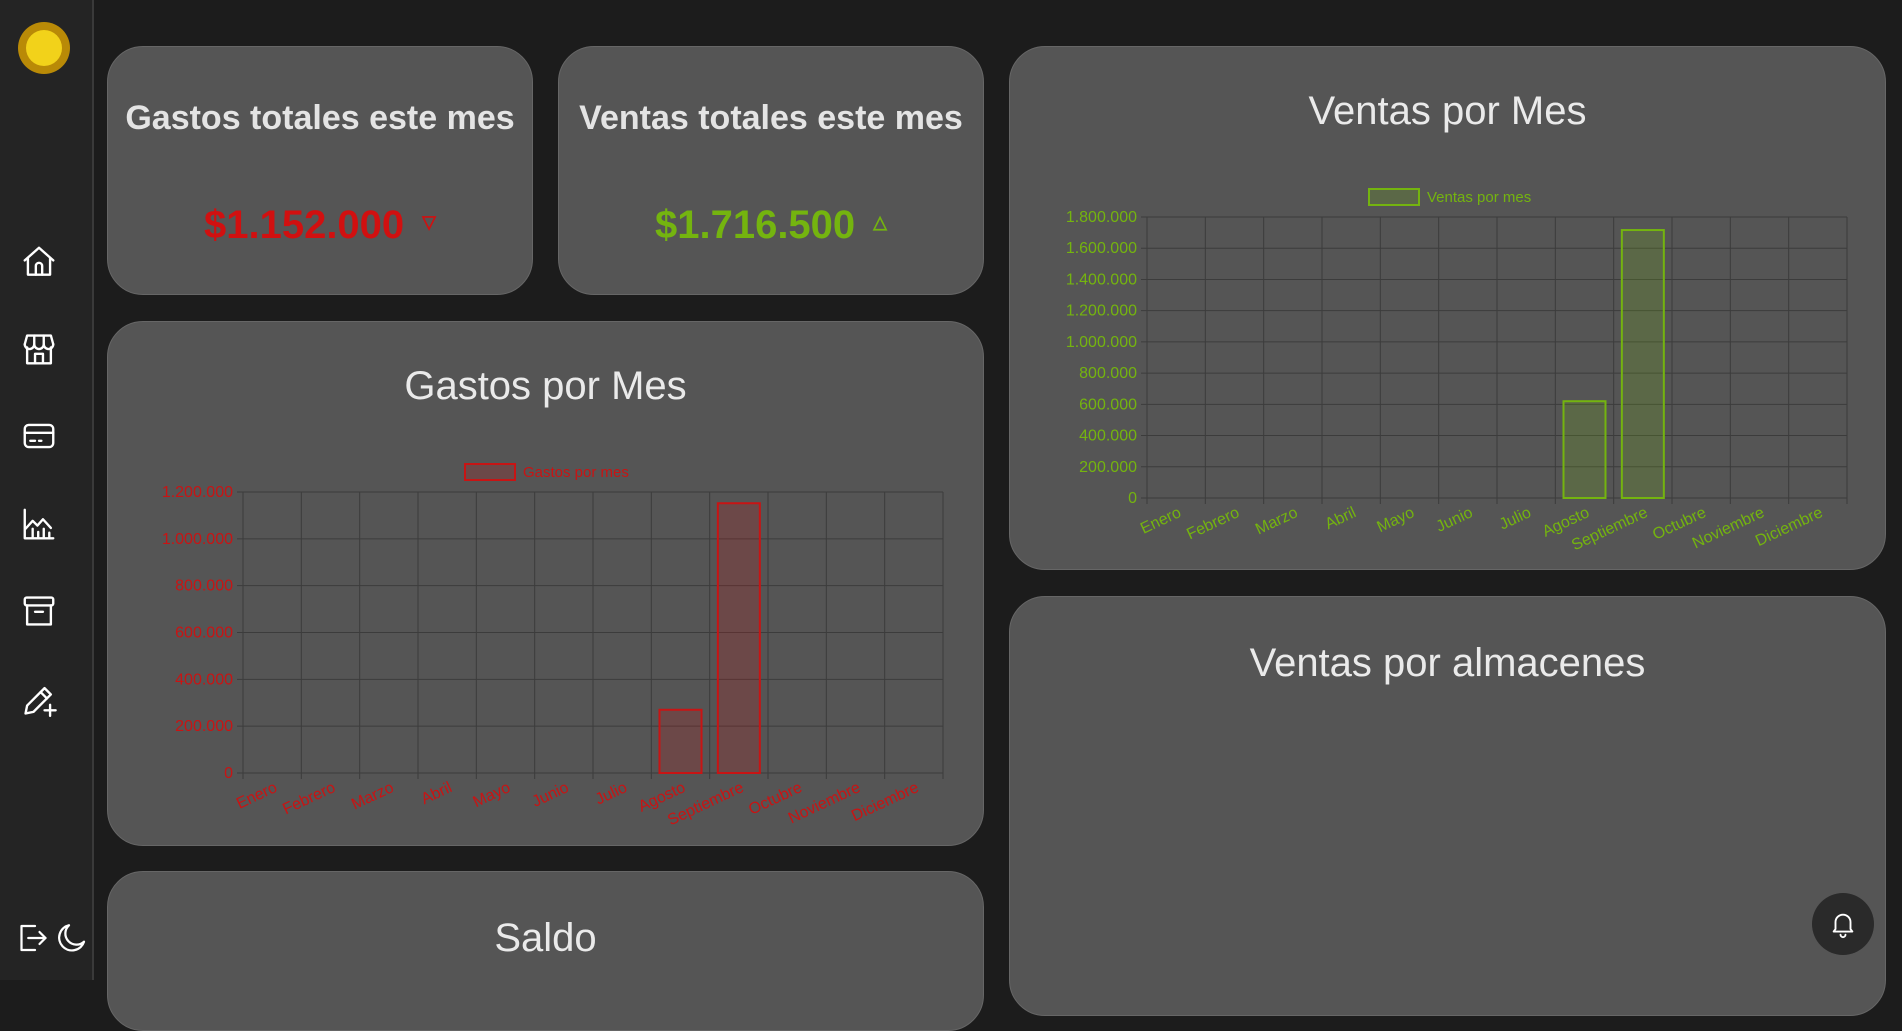 Image resolution: width=1902 pixels, height=1031 pixels. What do you see at coordinates (39, 262) in the screenshot?
I see `home-icon` at bounding box center [39, 262].